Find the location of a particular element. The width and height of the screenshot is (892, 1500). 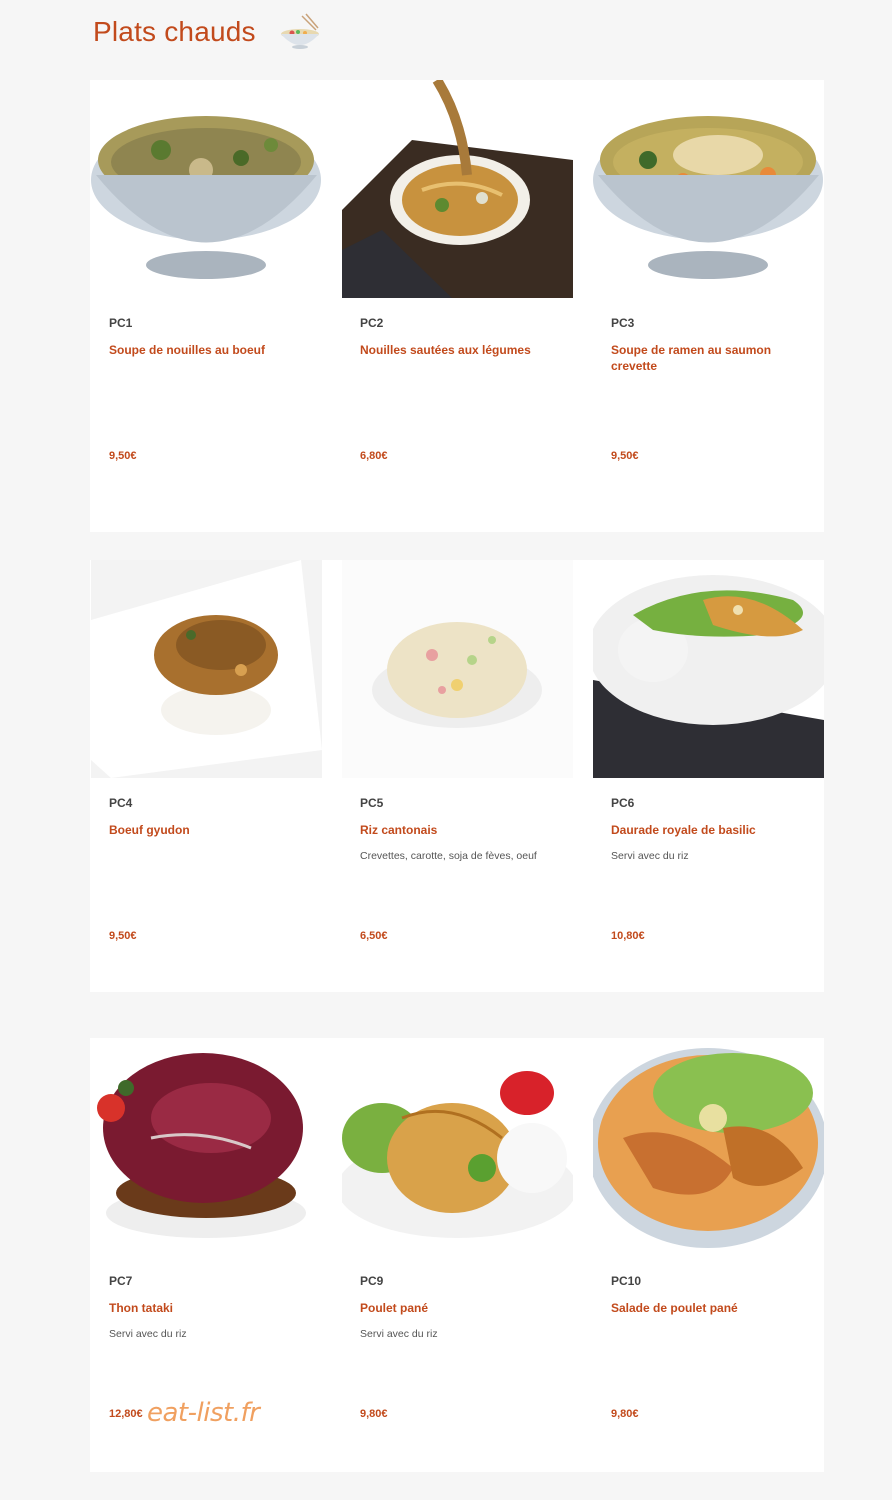

section-header: Plats chauds is located at coordinates (207, 32).